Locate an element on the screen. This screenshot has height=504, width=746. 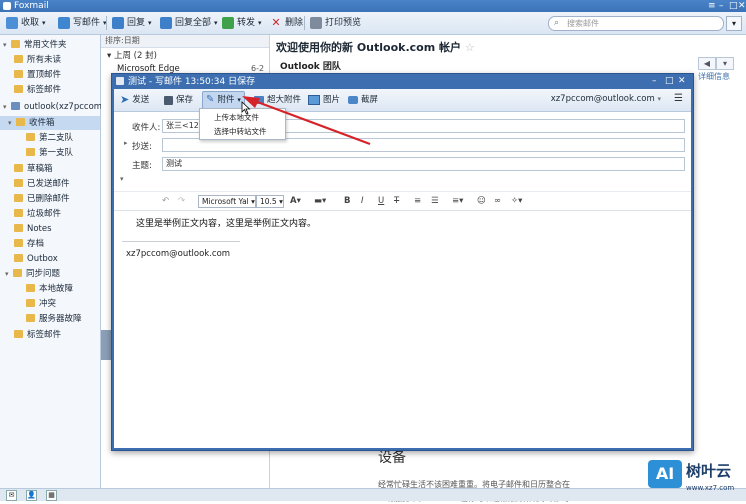
send-button: ➤ 发送 is located at coordinates (134, 100).